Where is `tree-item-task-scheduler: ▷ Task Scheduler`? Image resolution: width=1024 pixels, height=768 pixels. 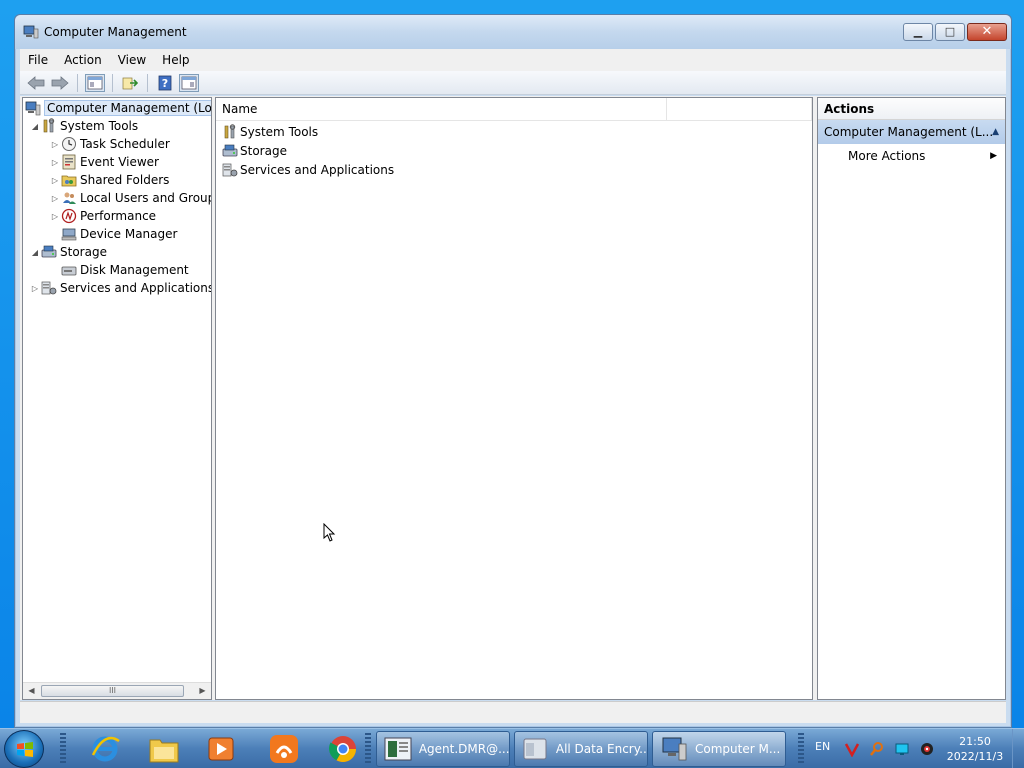
tree-item-task-scheduler: ▷ Task Scheduler is located at coordinates (109, 144).